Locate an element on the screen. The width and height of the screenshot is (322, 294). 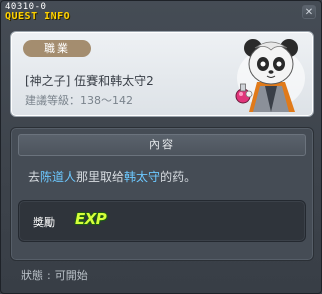
window-title: QUEST INFO is located at coordinates (38, 16).